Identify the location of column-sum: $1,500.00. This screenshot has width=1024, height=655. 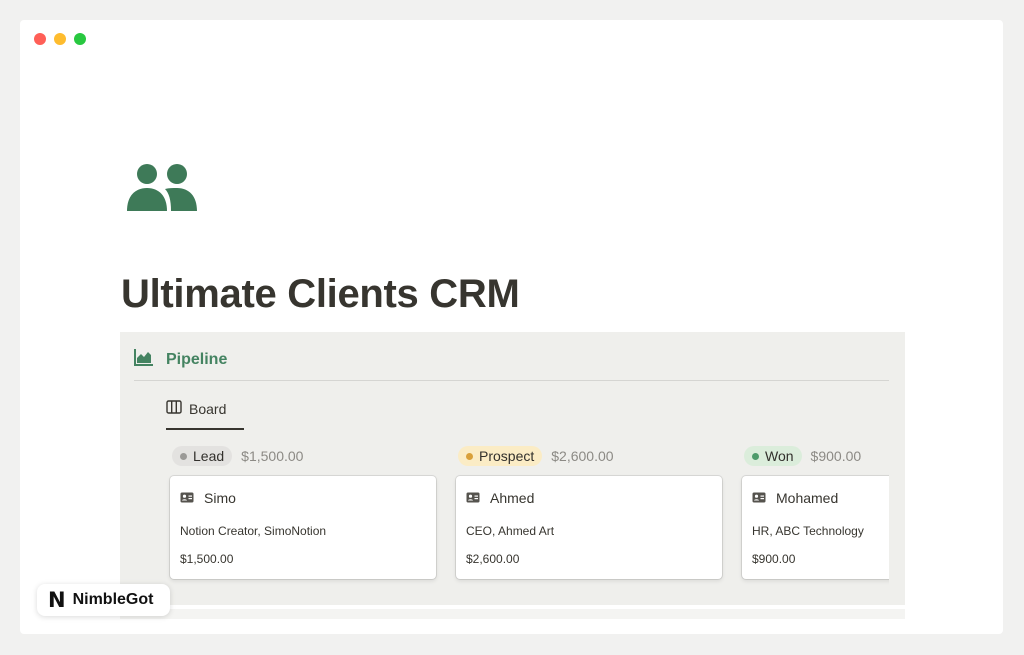
(272, 456).